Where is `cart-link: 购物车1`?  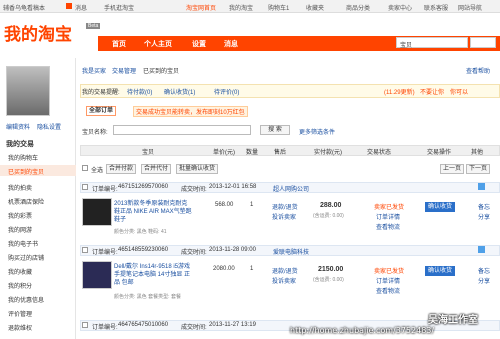
cart-link: 购物车1 is located at coordinates (278, 7).